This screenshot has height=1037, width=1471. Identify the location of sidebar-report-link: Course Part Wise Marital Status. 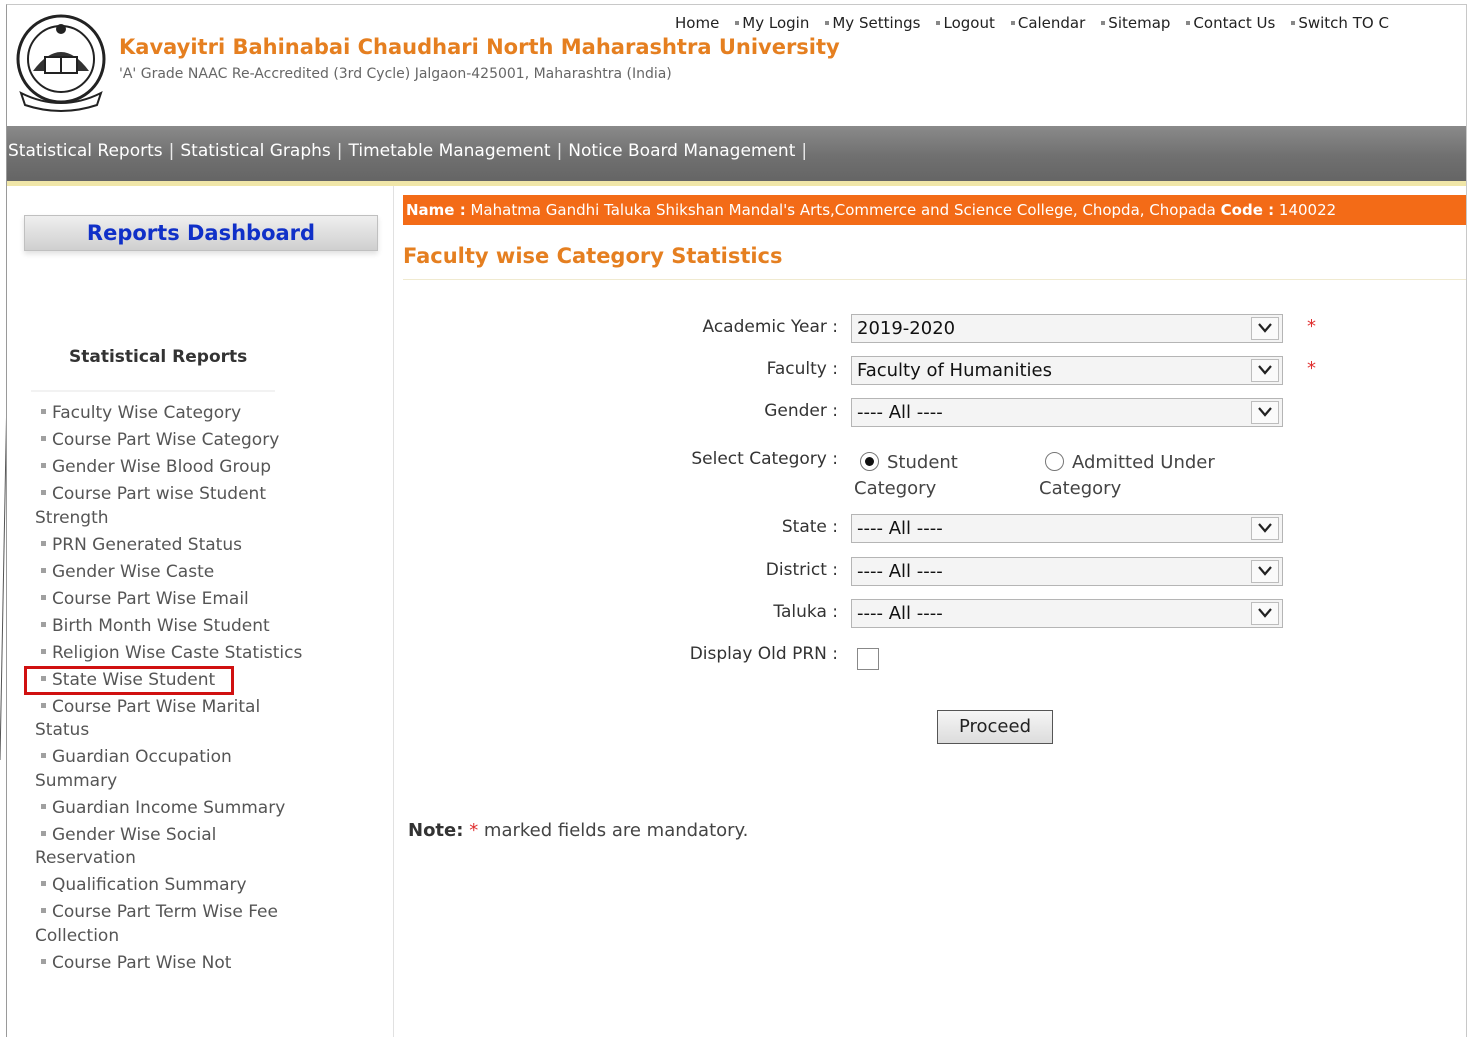
(175, 719).